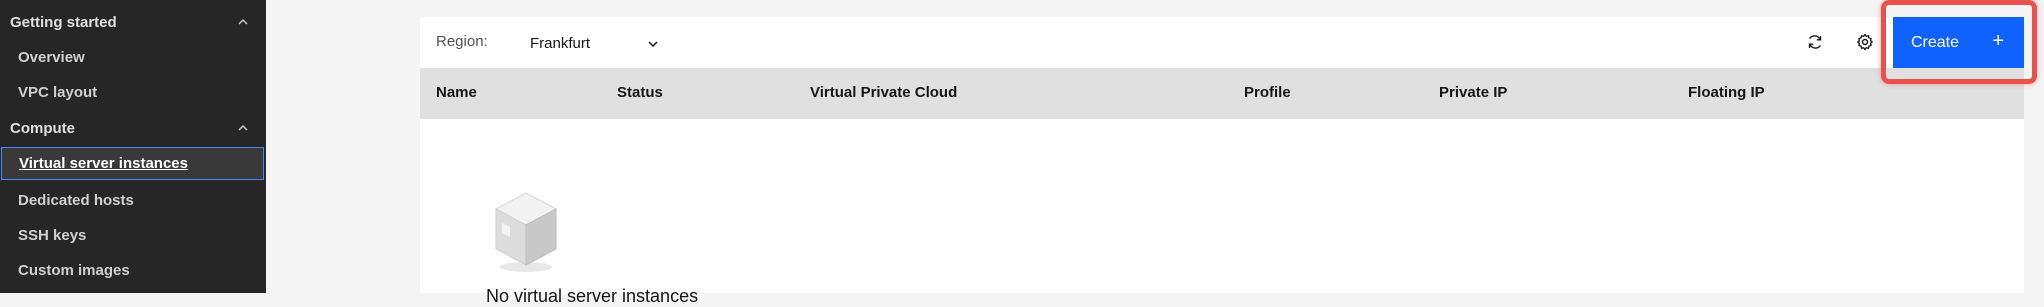  I want to click on sidebar-item-label: Virtual server instances, so click(103, 163).